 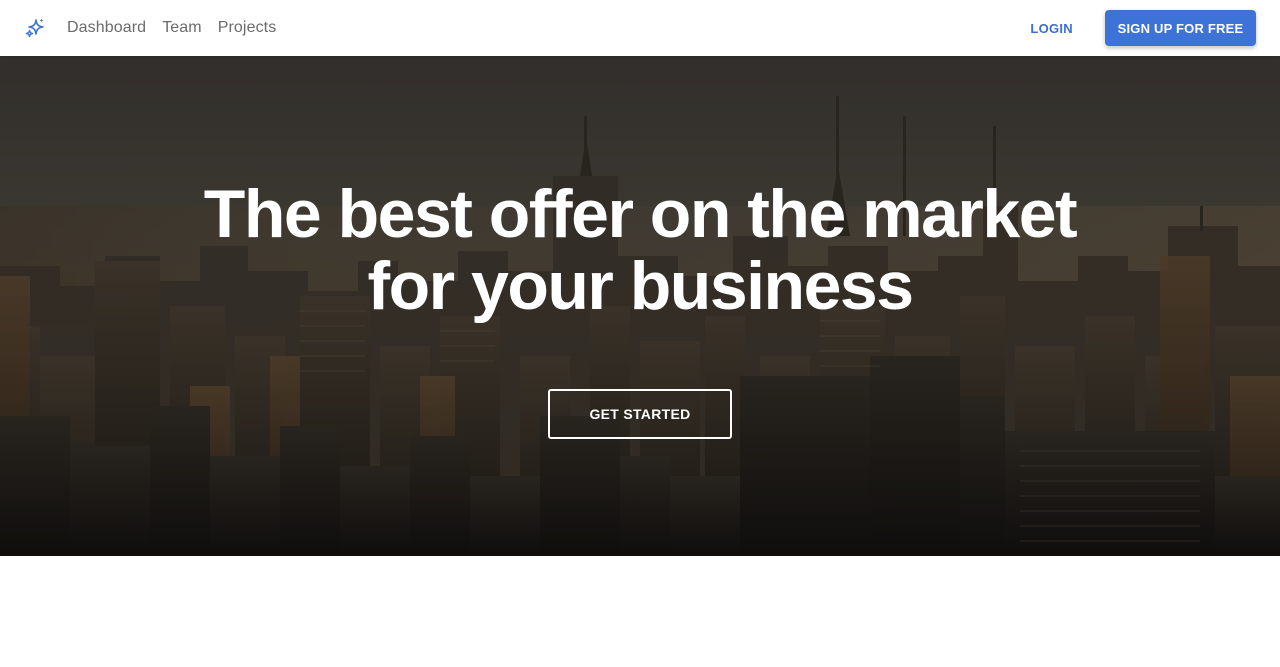 I want to click on login-button: LOGIN, so click(x=1051, y=28).